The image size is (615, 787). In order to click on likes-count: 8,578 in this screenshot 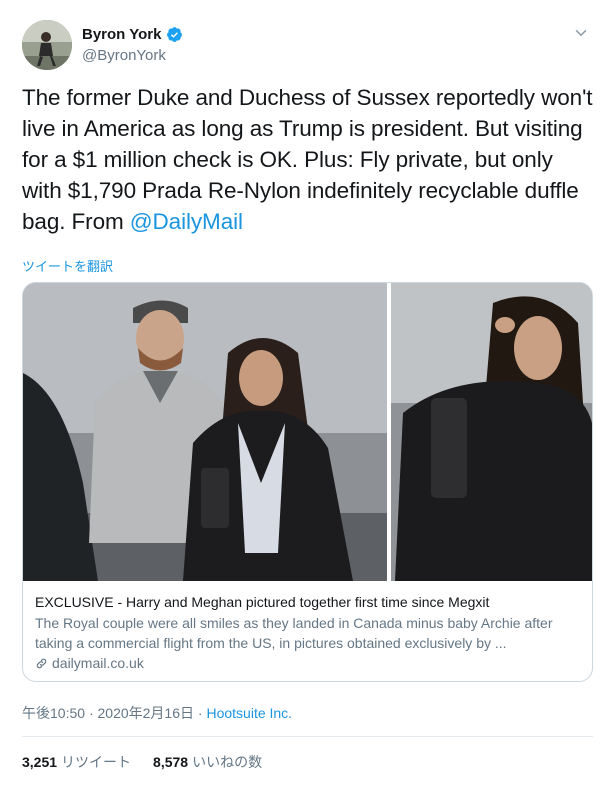, I will do `click(171, 762)`.